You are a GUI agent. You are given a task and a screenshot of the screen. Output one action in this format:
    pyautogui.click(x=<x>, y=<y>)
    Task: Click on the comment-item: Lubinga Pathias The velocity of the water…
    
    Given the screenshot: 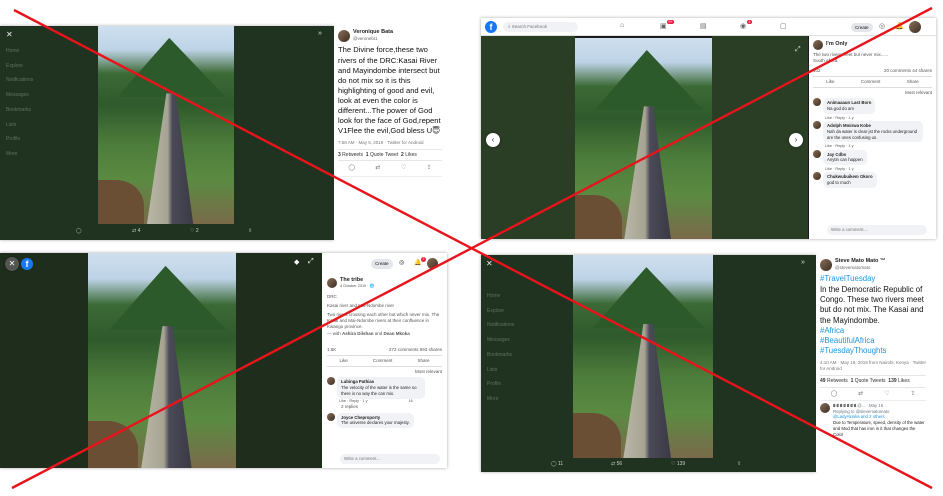 What is the action you would take?
    pyautogui.click(x=384, y=388)
    